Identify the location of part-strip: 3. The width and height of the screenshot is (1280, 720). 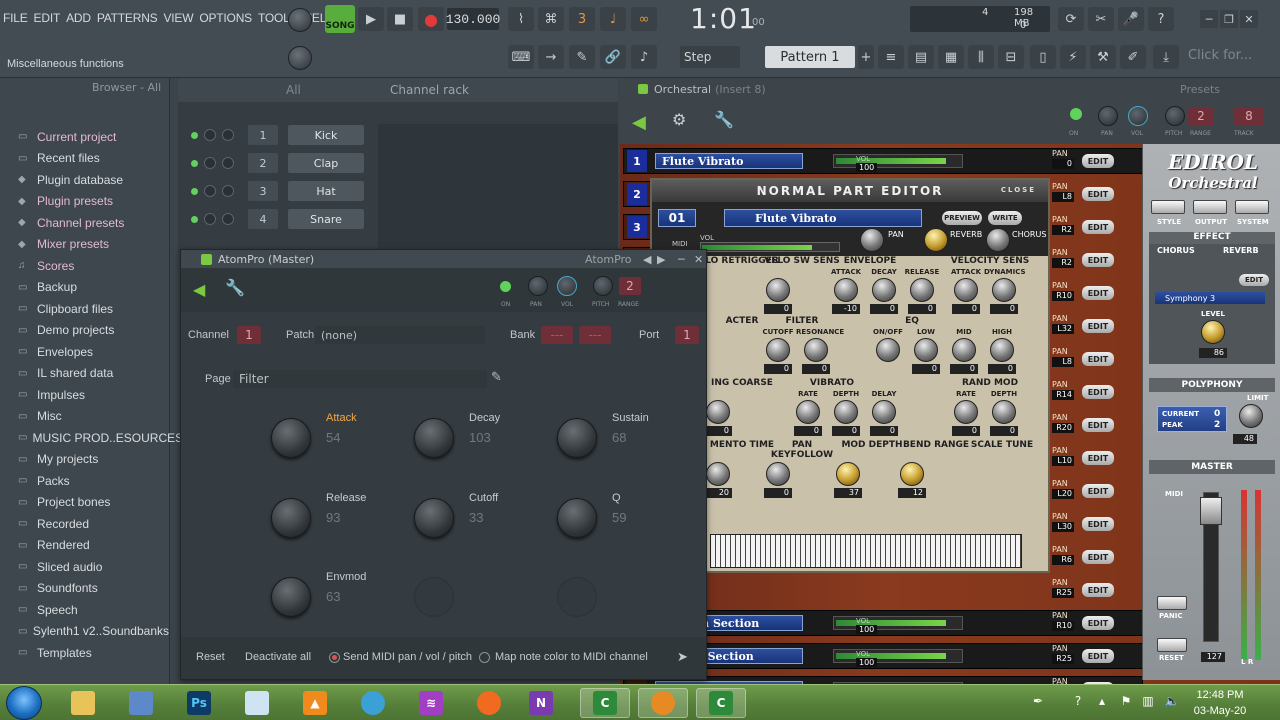
(638, 227).